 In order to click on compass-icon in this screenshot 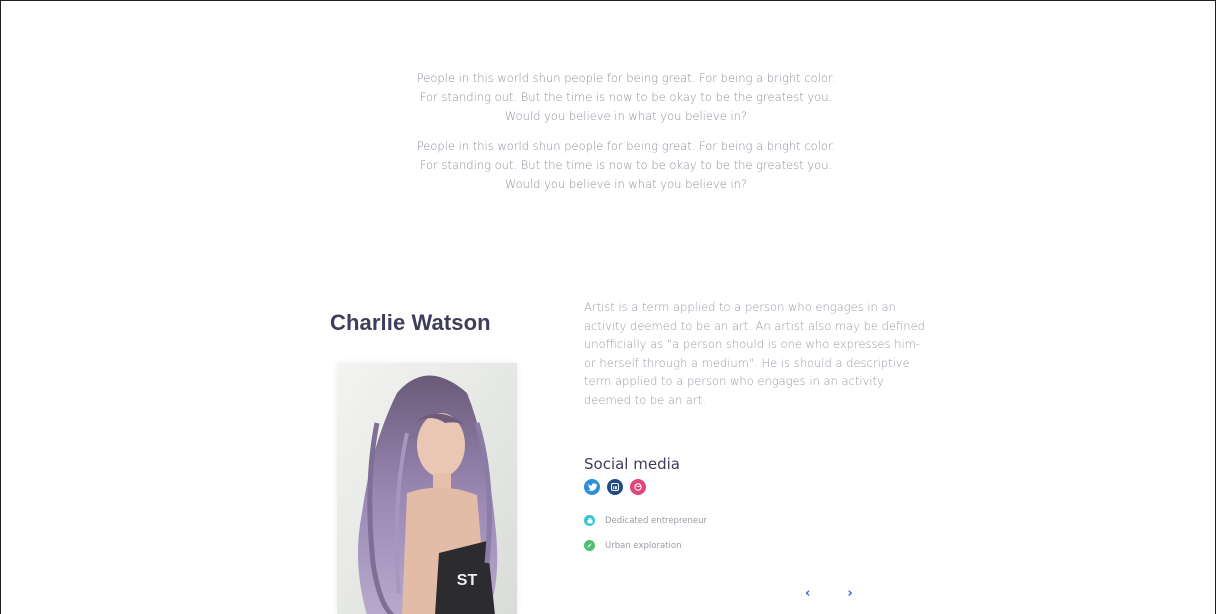, I will do `click(589, 545)`.